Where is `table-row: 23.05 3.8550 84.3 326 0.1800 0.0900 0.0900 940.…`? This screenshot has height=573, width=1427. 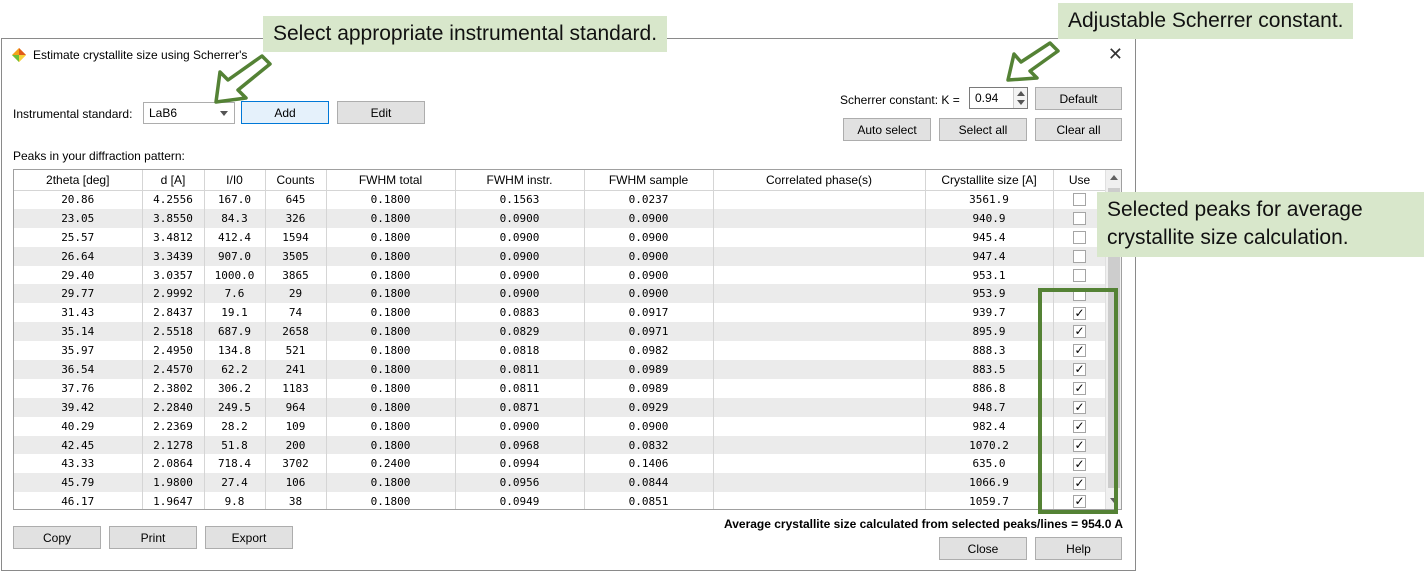
table-row: 23.05 3.8550 84.3 326 0.1800 0.0900 0.0900 940.… is located at coordinates (560, 218).